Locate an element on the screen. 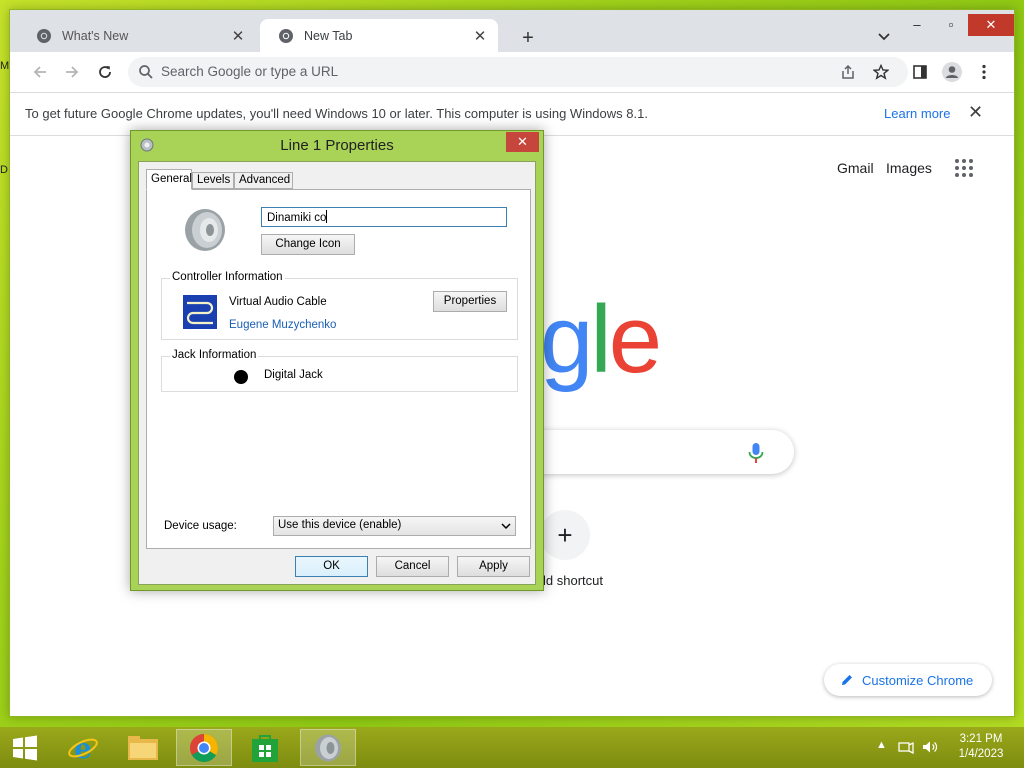  chrome-icon is located at coordinates (204, 747).